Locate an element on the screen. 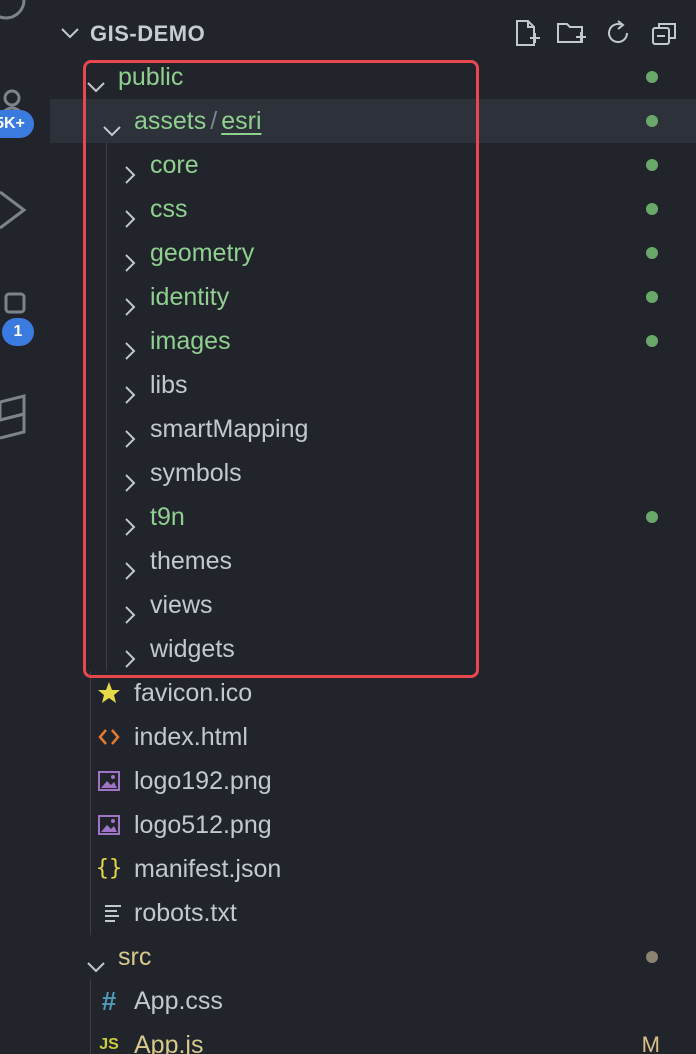  tree-file-logo192: logo192.png is located at coordinates (373, 781).